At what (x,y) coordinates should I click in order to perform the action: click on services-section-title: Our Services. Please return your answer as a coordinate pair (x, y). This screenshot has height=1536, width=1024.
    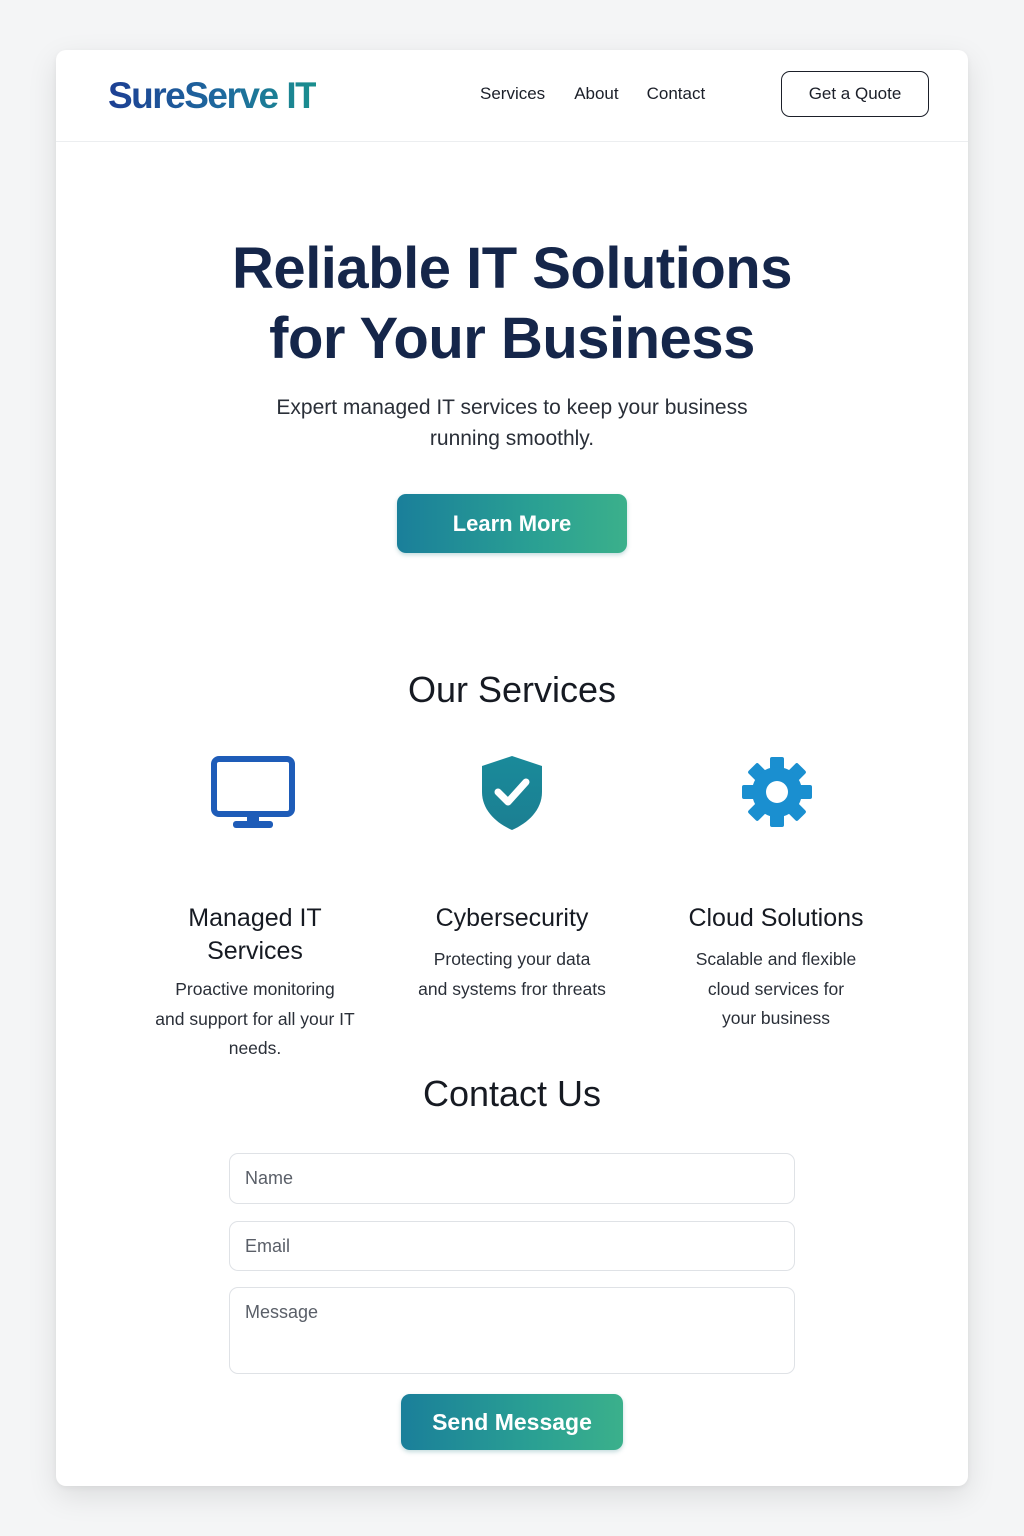
    Looking at the image, I should click on (512, 689).